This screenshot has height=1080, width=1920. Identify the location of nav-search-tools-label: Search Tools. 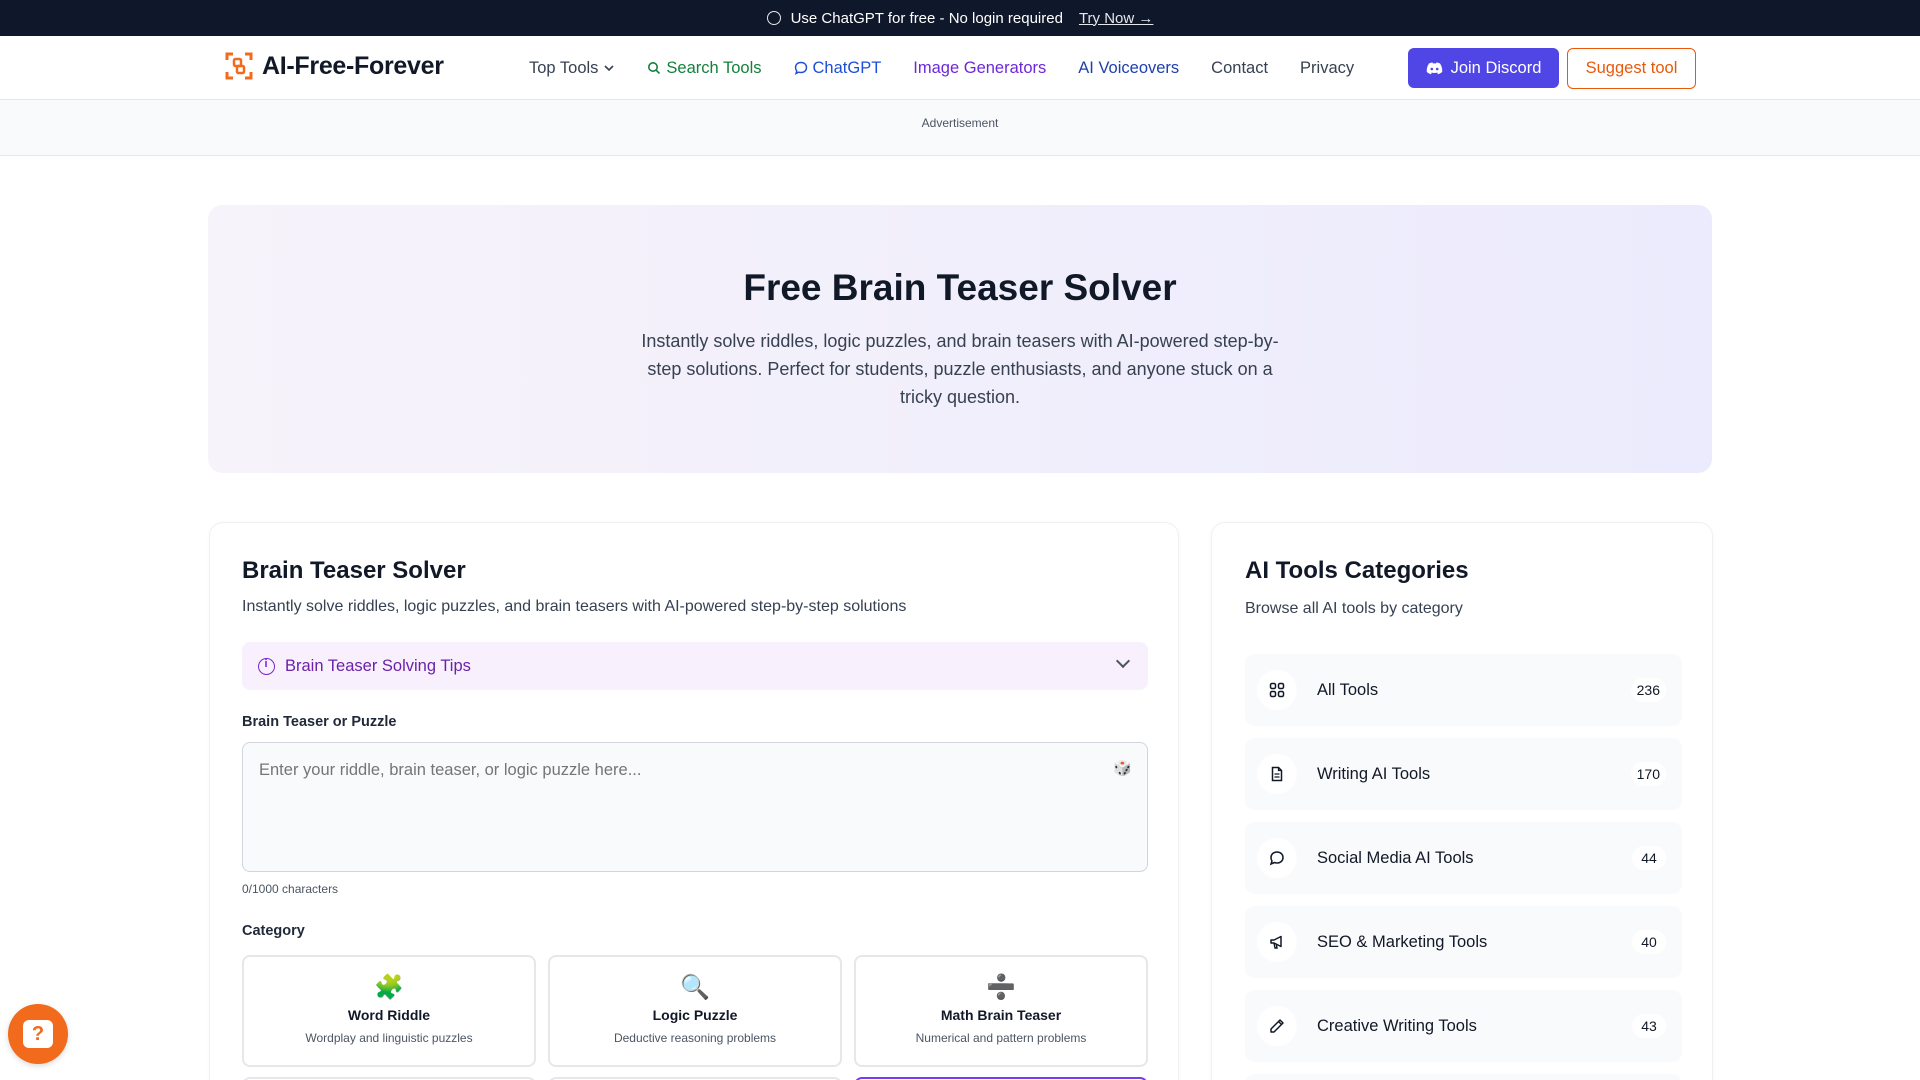
(714, 67).